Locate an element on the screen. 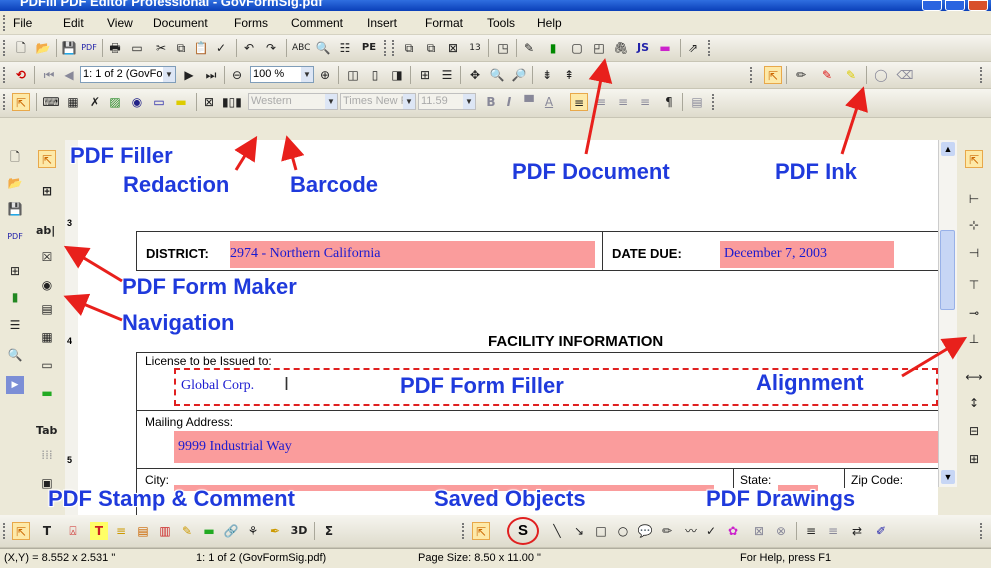 The height and width of the screenshot is (568, 991). list-box-icon: ▦ is located at coordinates (47, 337).